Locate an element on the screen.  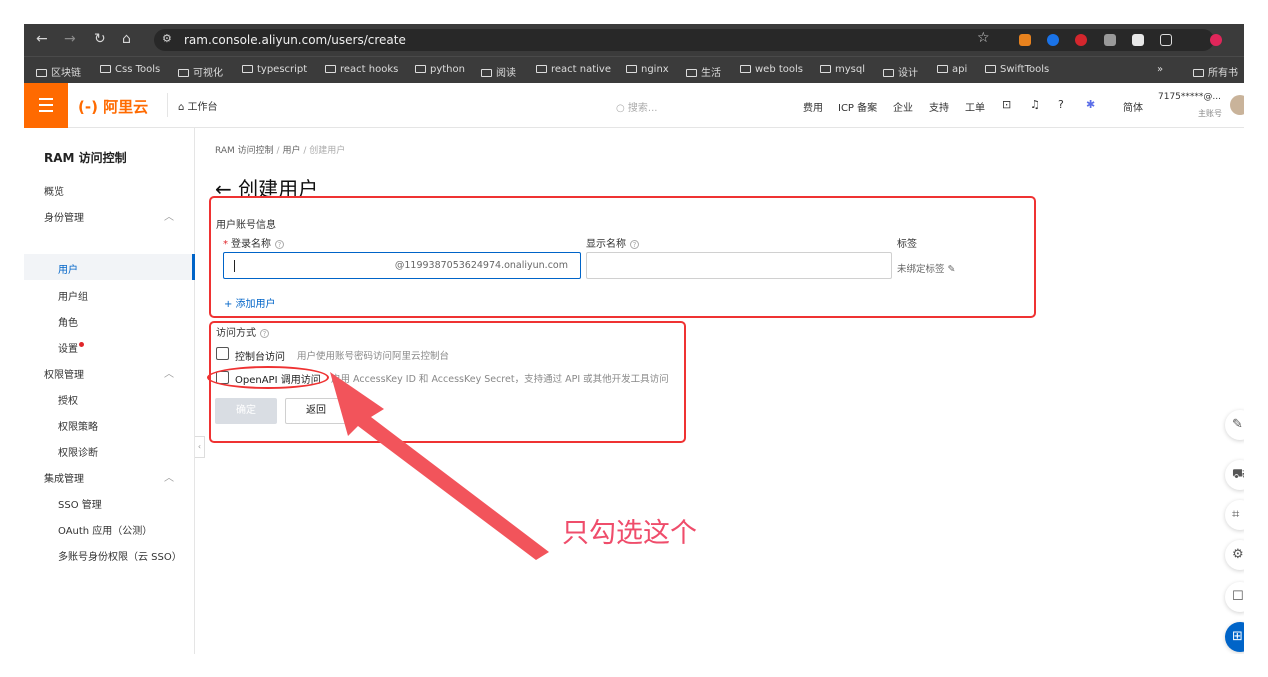
breadcrumb-item: RAM 访问控制 is located at coordinates (244, 151).